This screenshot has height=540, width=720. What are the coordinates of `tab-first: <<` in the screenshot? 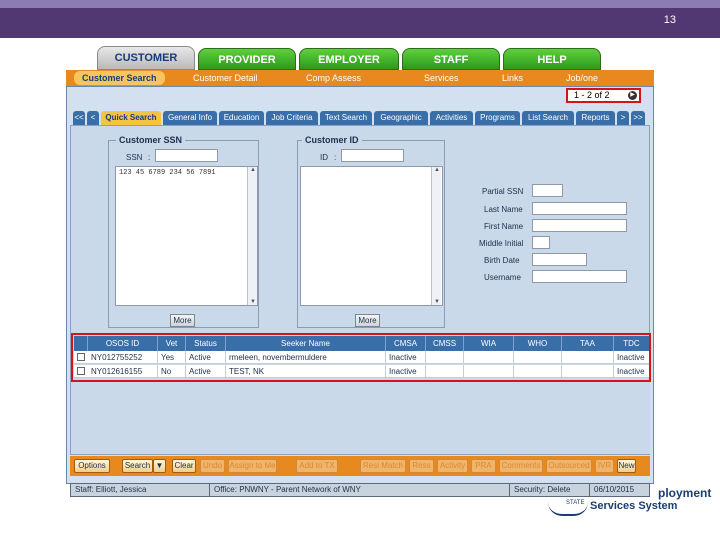 It's located at (79, 118).